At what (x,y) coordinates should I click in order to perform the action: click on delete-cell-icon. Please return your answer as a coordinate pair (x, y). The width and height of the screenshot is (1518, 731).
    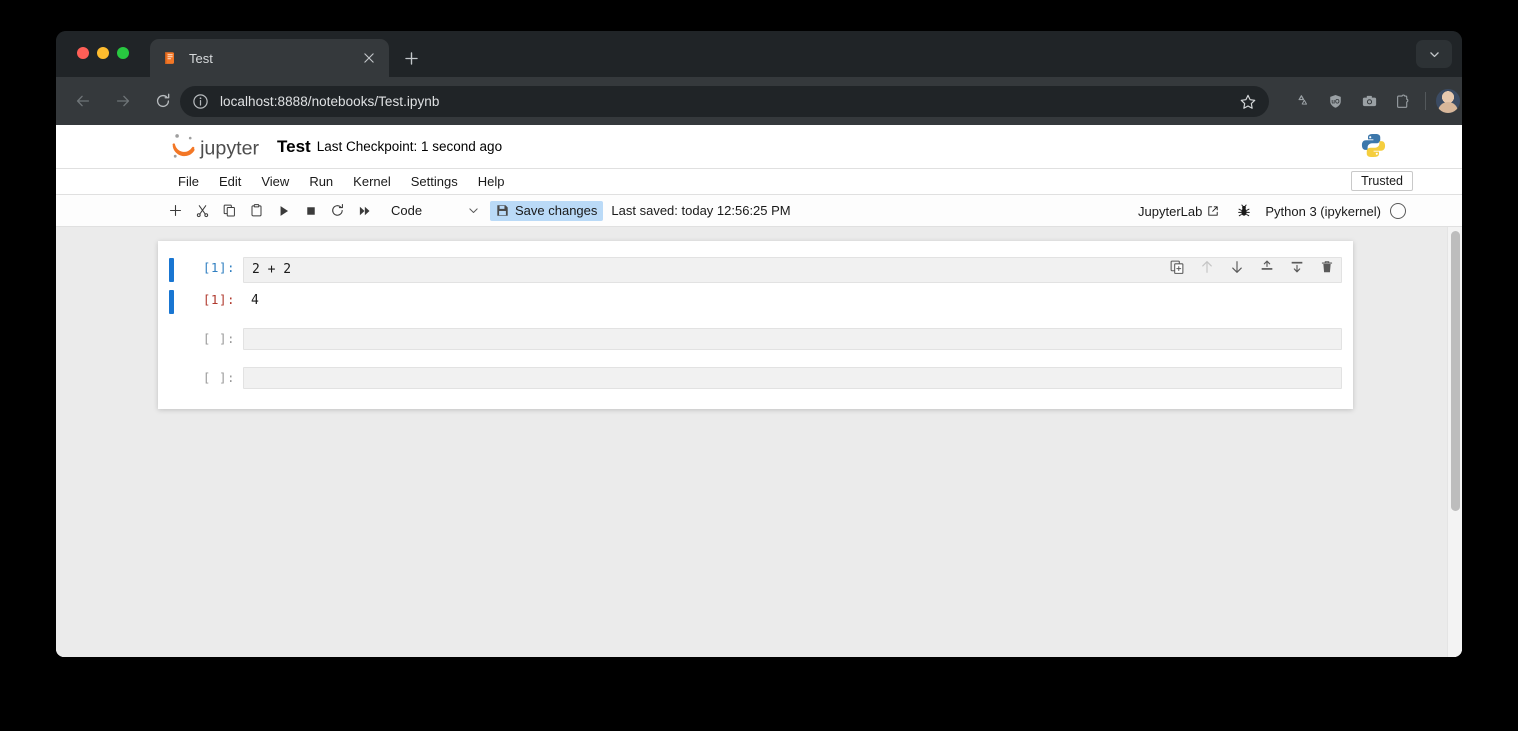
    Looking at the image, I should click on (1326, 266).